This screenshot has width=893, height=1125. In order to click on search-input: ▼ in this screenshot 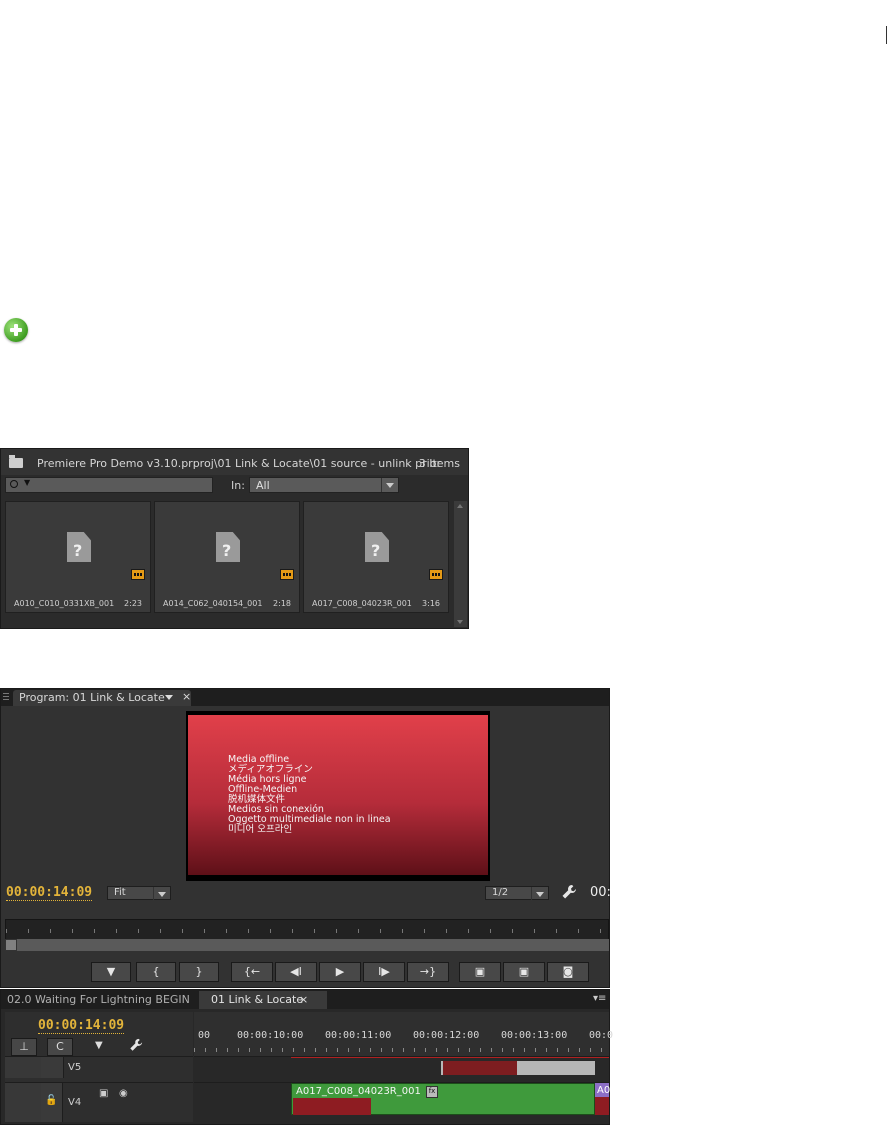, I will do `click(109, 485)`.